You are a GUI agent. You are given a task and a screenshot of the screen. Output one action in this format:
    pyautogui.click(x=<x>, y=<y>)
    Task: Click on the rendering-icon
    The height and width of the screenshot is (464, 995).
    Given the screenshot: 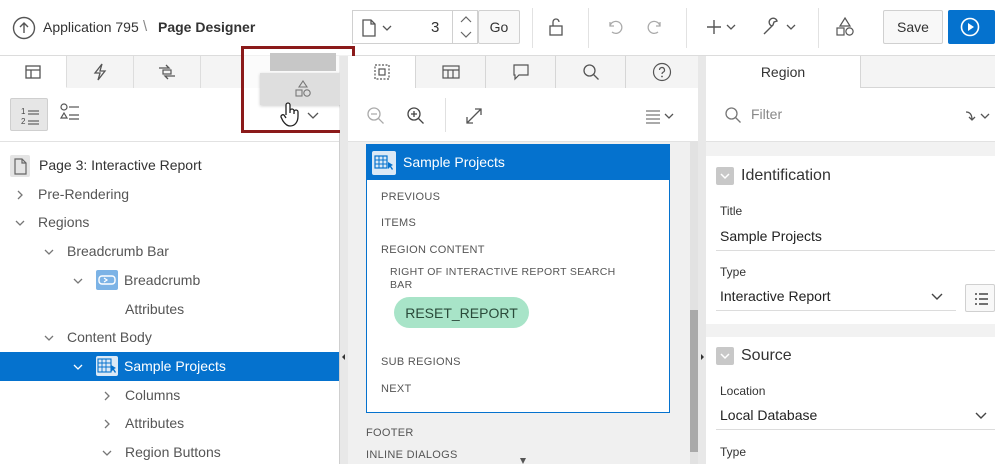 What is the action you would take?
    pyautogui.click(x=33, y=71)
    